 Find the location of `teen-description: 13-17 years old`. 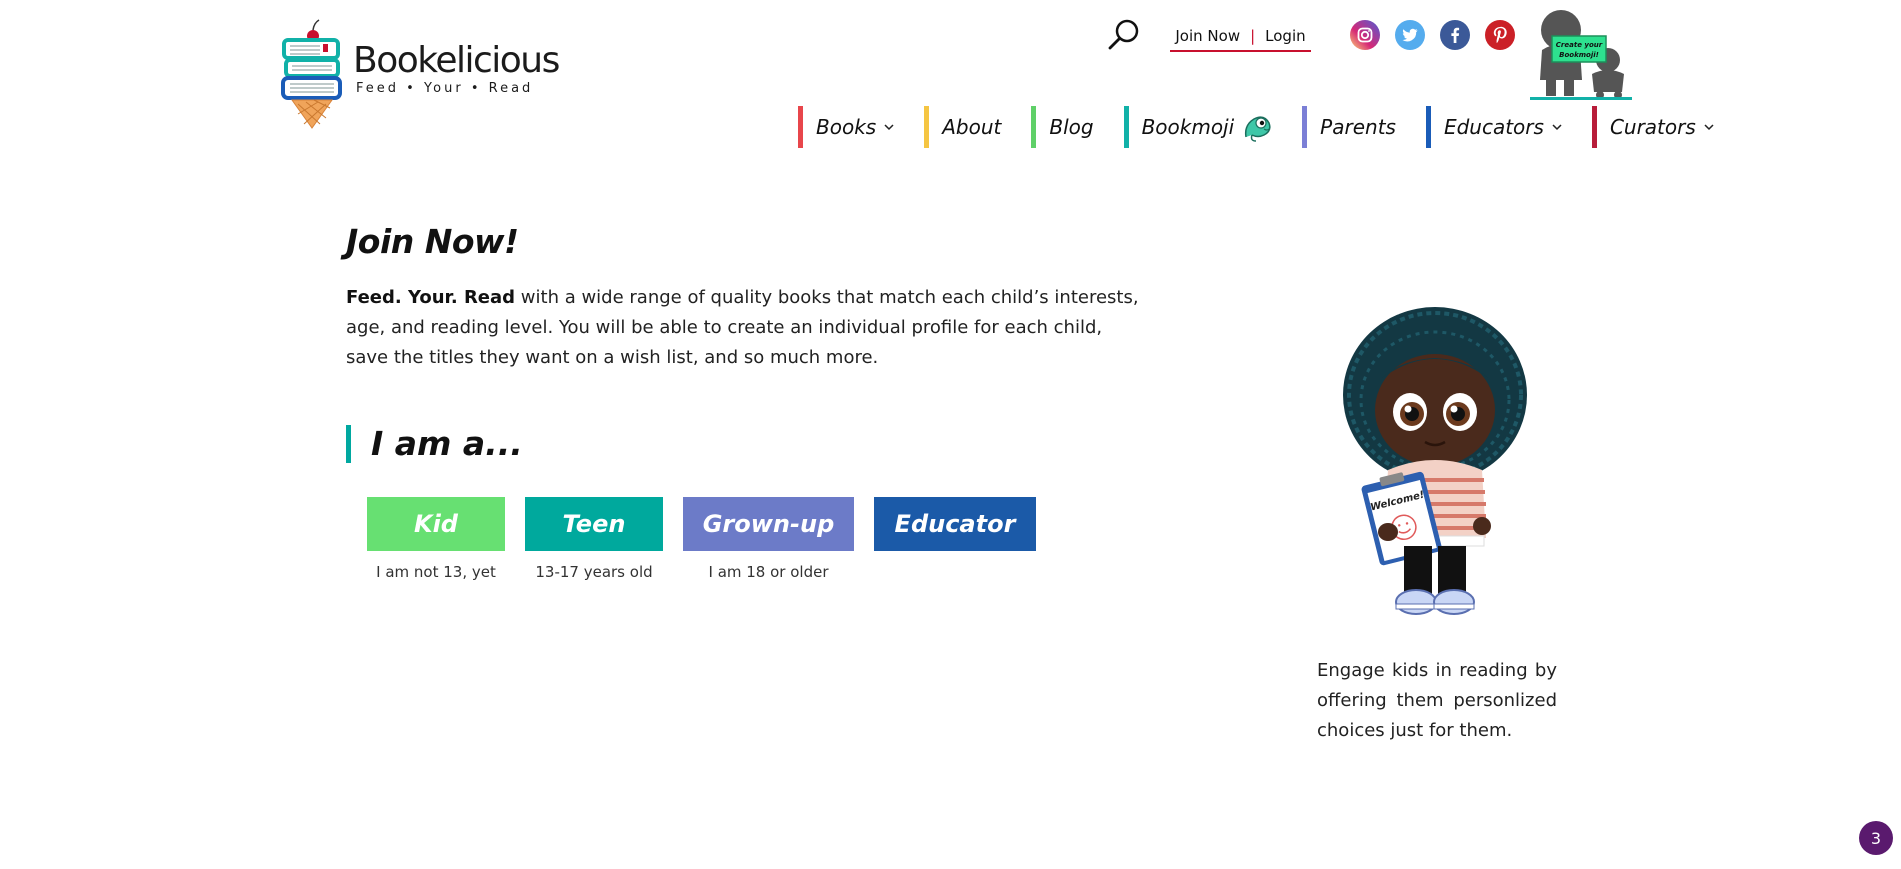

teen-description: 13-17 years old is located at coordinates (594, 572).